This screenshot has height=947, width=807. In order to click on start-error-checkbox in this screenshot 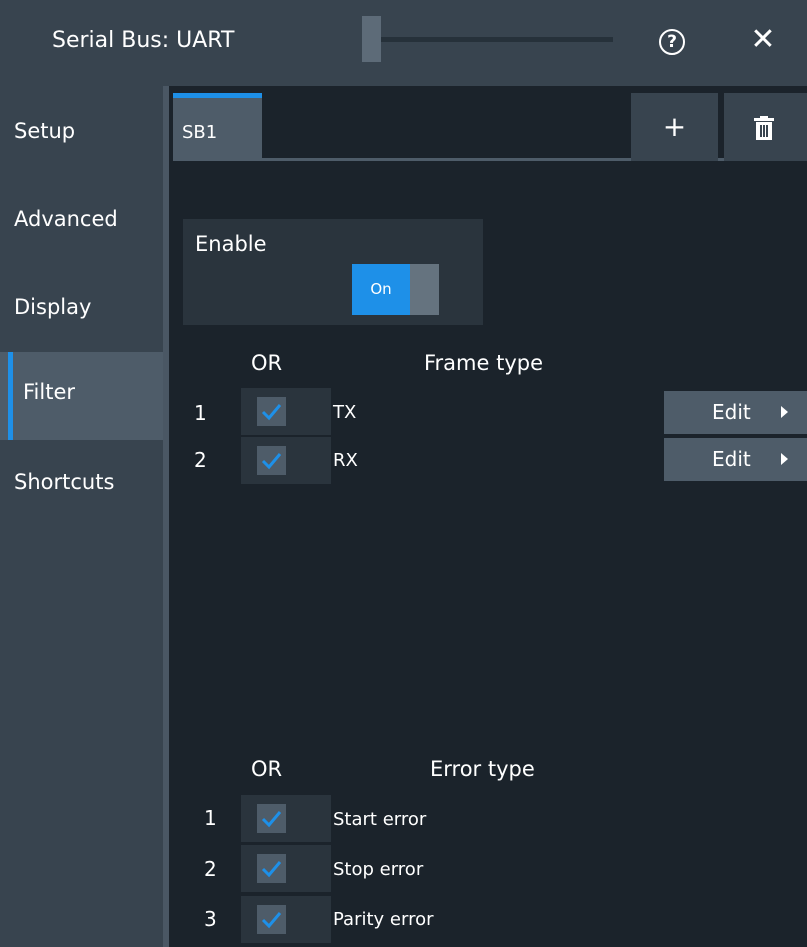, I will do `click(271, 818)`.